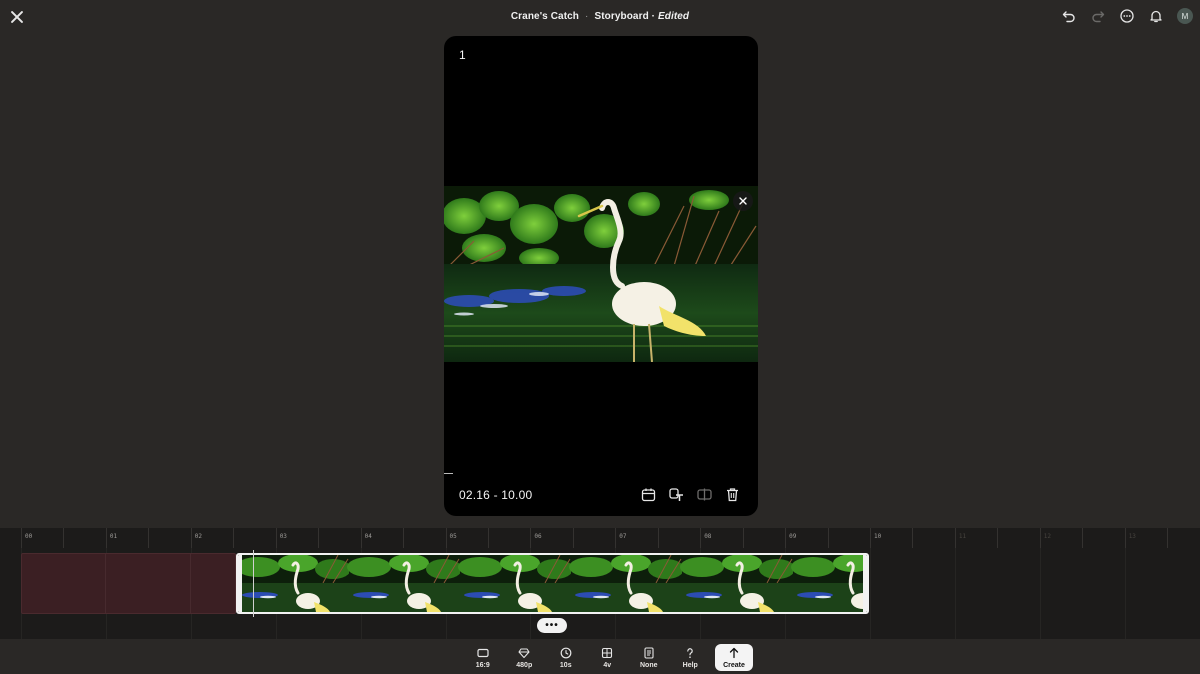 This screenshot has width=1200, height=674. Describe the element at coordinates (462, 55) in the screenshot. I see `scene-number: 1` at that location.